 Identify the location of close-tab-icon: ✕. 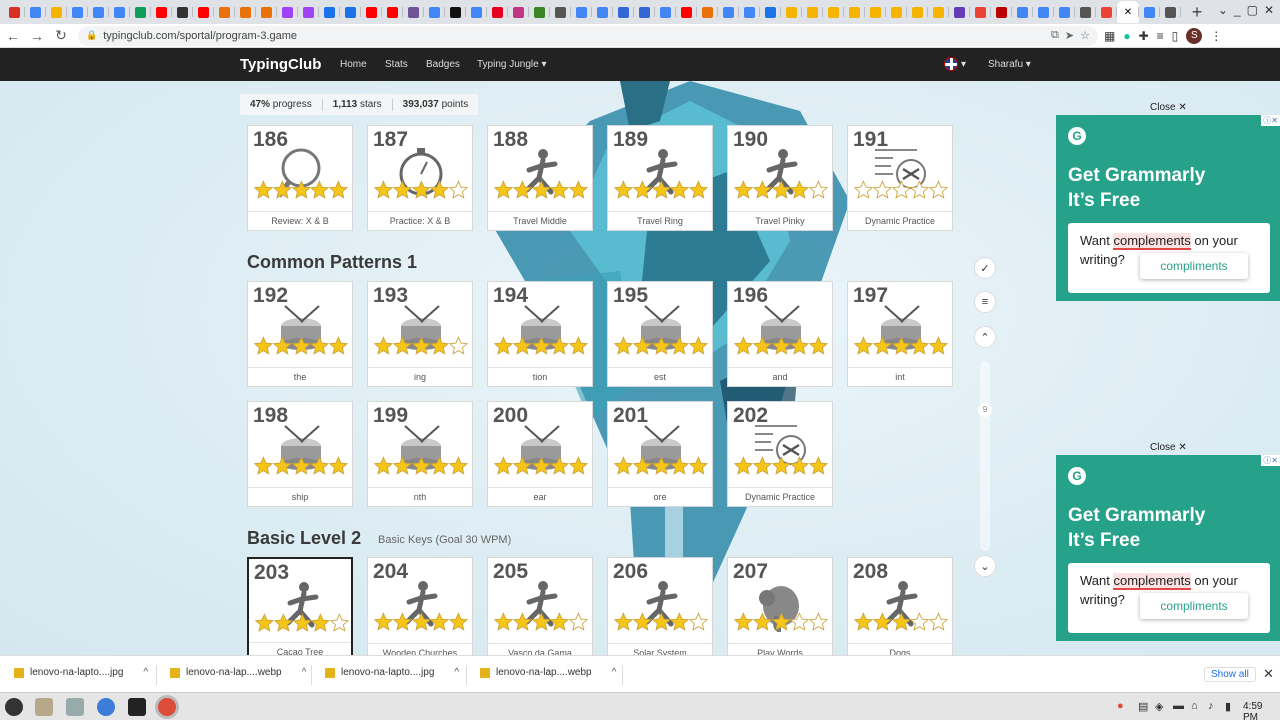
(1128, 12).